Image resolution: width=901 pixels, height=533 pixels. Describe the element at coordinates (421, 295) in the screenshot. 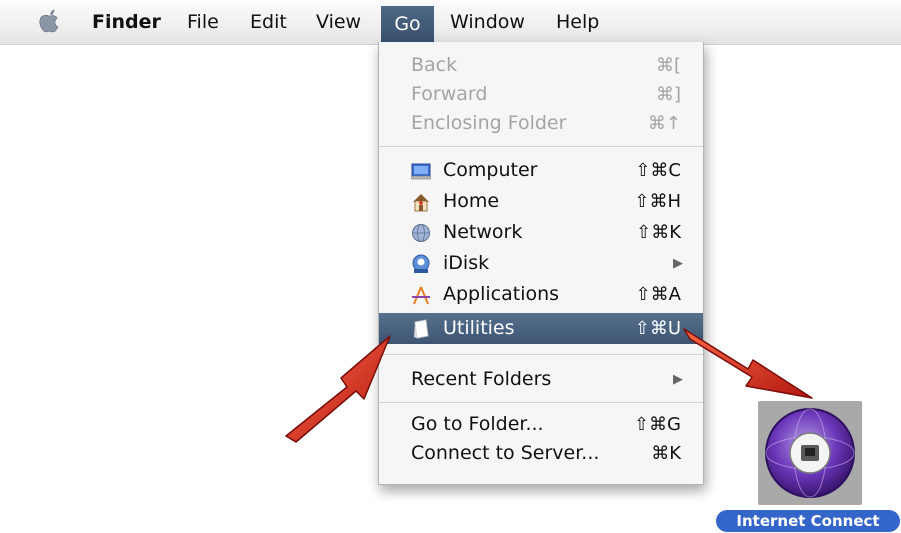

I see `applications-icon` at that location.